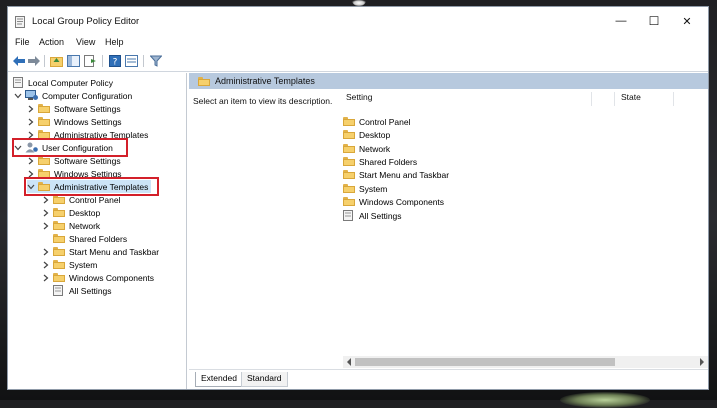 Image resolution: width=717 pixels, height=408 pixels. Describe the element at coordinates (219, 379) in the screenshot. I see `tab-extended: Extended` at that location.